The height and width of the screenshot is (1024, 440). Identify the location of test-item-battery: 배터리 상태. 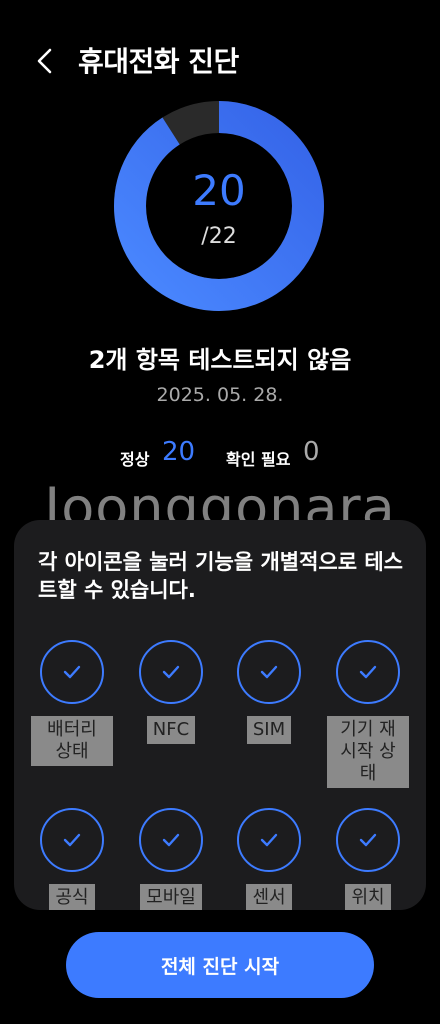
(72, 703).